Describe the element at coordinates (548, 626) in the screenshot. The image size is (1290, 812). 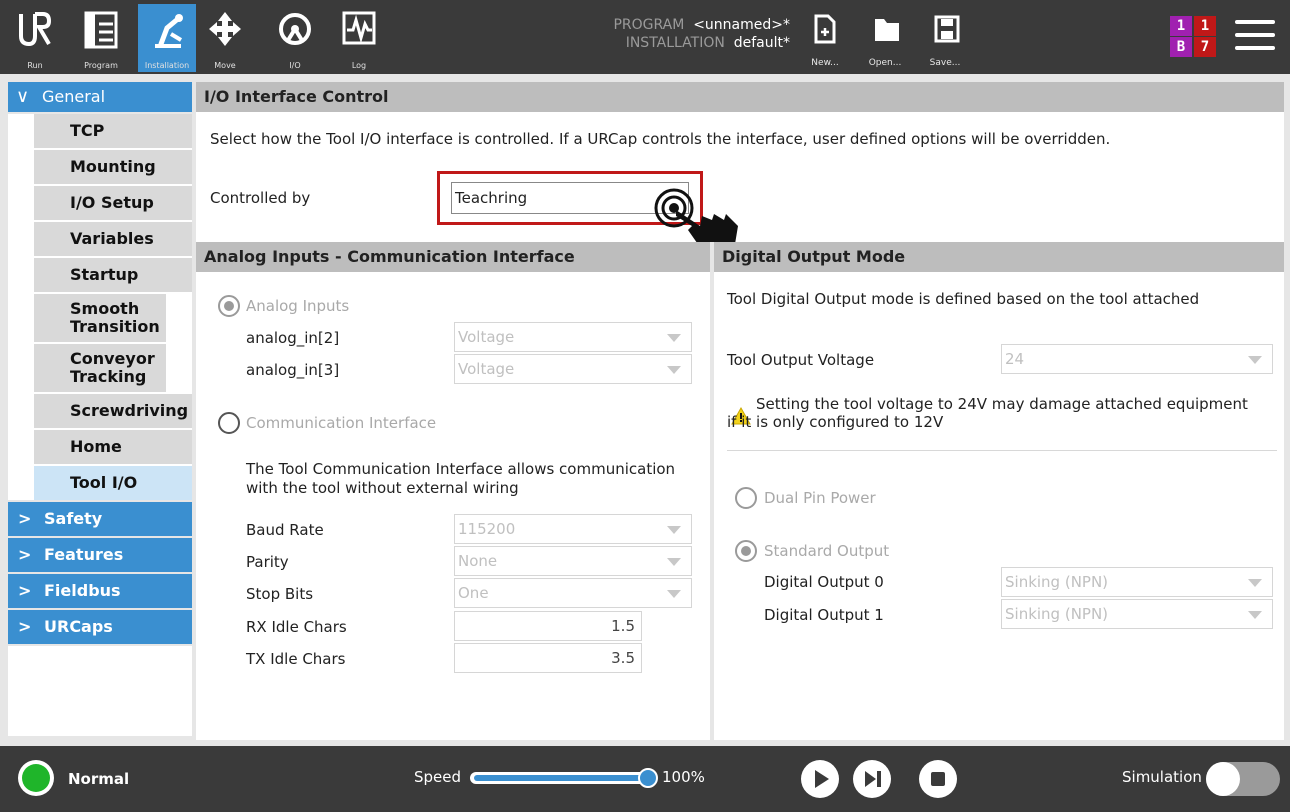
I see `rx-idle-chars-field: 1.5` at that location.